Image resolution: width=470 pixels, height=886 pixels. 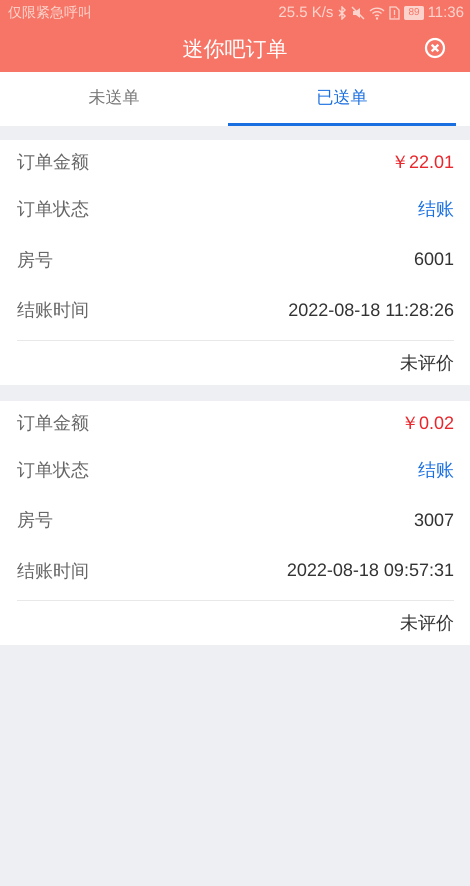 I want to click on order-amount: ￥22.01, so click(x=422, y=162).